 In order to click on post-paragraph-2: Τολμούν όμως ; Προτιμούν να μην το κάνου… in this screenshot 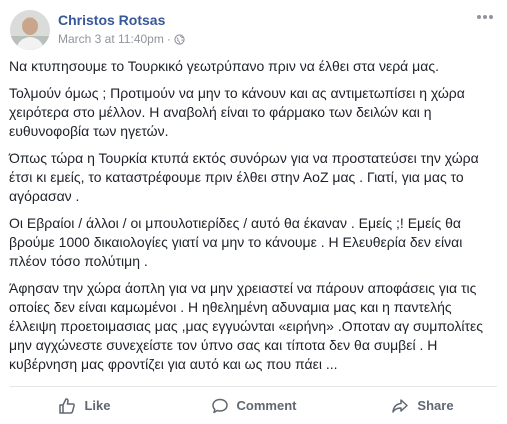, I will do `click(237, 112)`.